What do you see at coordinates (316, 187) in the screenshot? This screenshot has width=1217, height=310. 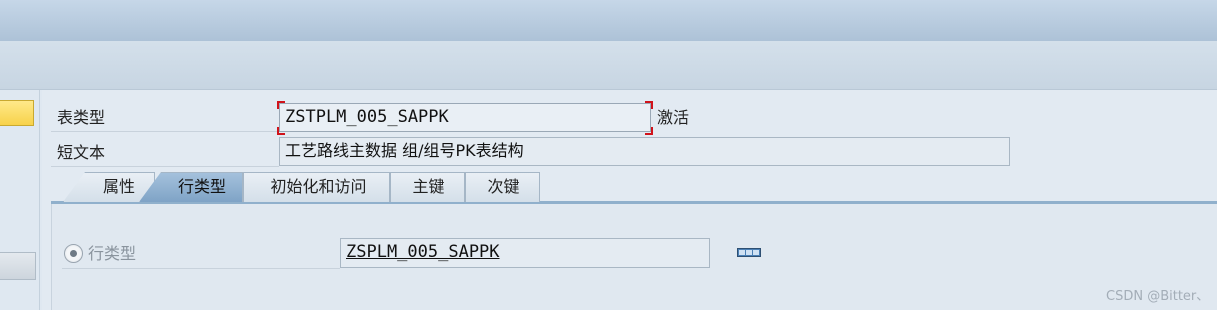 I see `tab-initialization-access: 初始化和访问` at bounding box center [316, 187].